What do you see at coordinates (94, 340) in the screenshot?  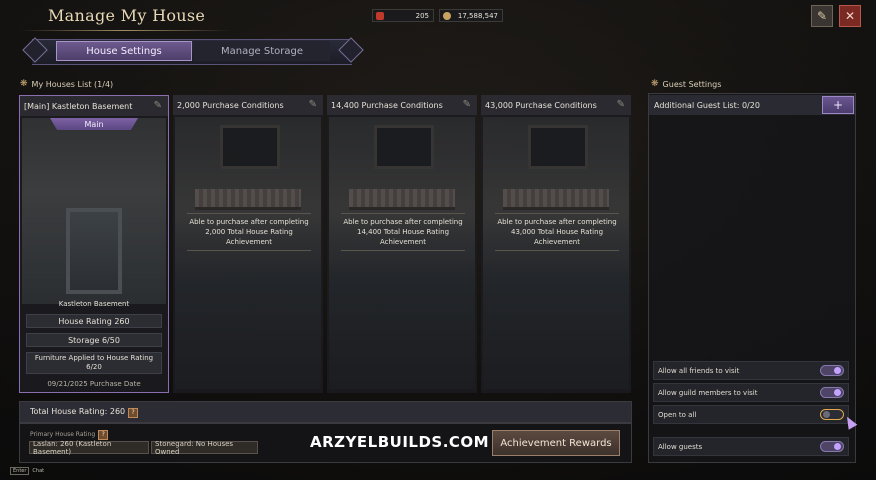 I see `storage-row: Storage 6/50` at bounding box center [94, 340].